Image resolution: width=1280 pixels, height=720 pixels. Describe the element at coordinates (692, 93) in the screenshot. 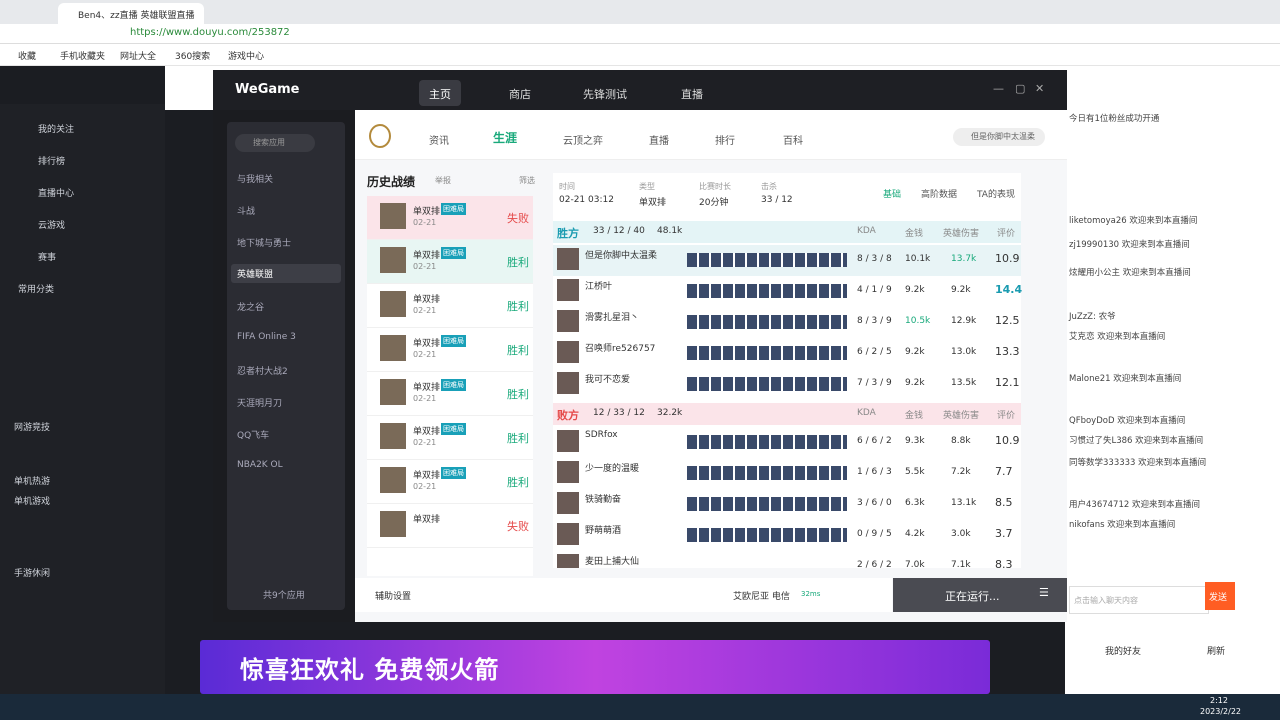

I see `tab-live: 直播` at that location.